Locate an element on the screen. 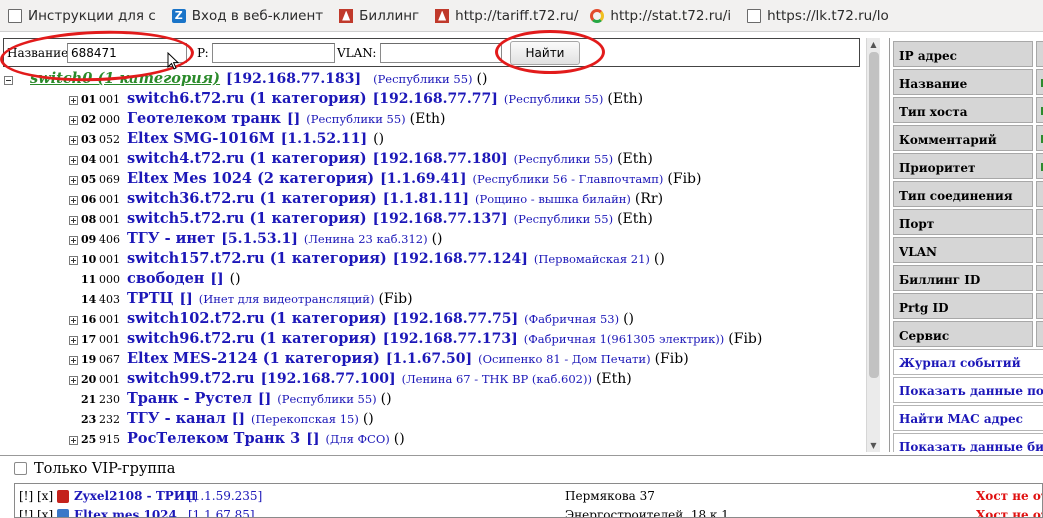  bookmark-stat: http://stat.t72.ru/i is located at coordinates (660, 16).